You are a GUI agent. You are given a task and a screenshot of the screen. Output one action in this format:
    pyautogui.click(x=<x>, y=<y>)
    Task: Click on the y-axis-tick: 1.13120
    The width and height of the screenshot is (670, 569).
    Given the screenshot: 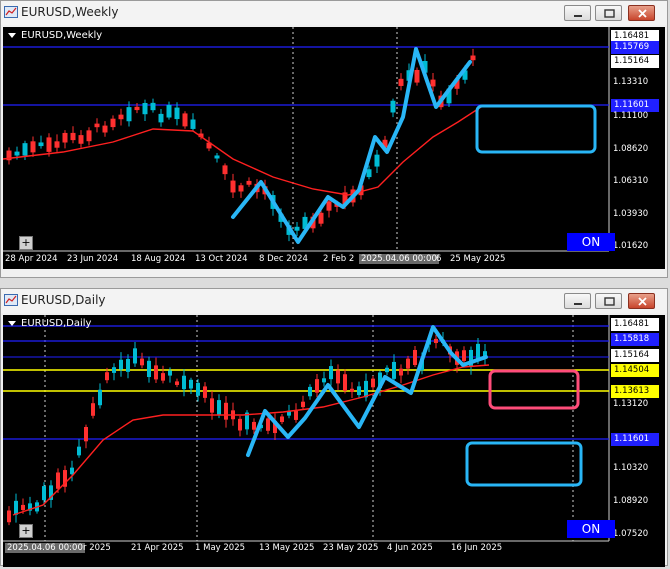 What is the action you would take?
    pyautogui.click(x=631, y=404)
    